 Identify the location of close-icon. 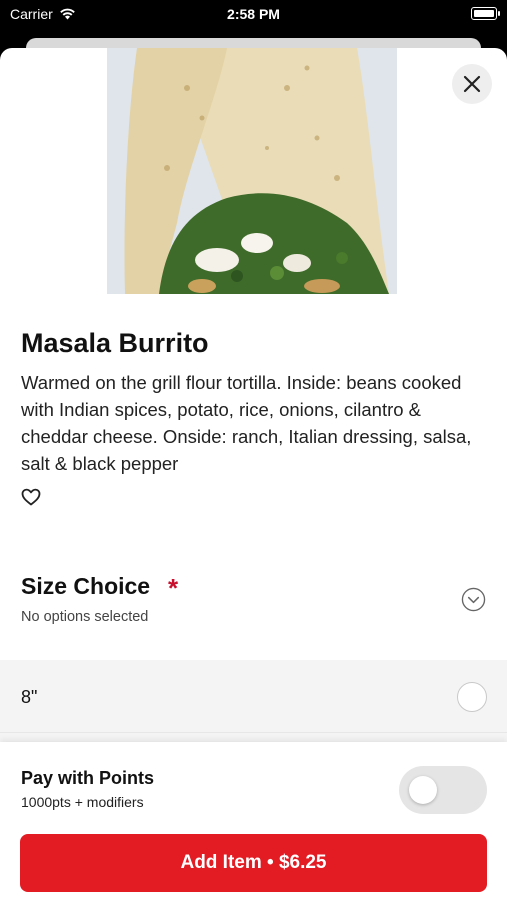
(472, 84).